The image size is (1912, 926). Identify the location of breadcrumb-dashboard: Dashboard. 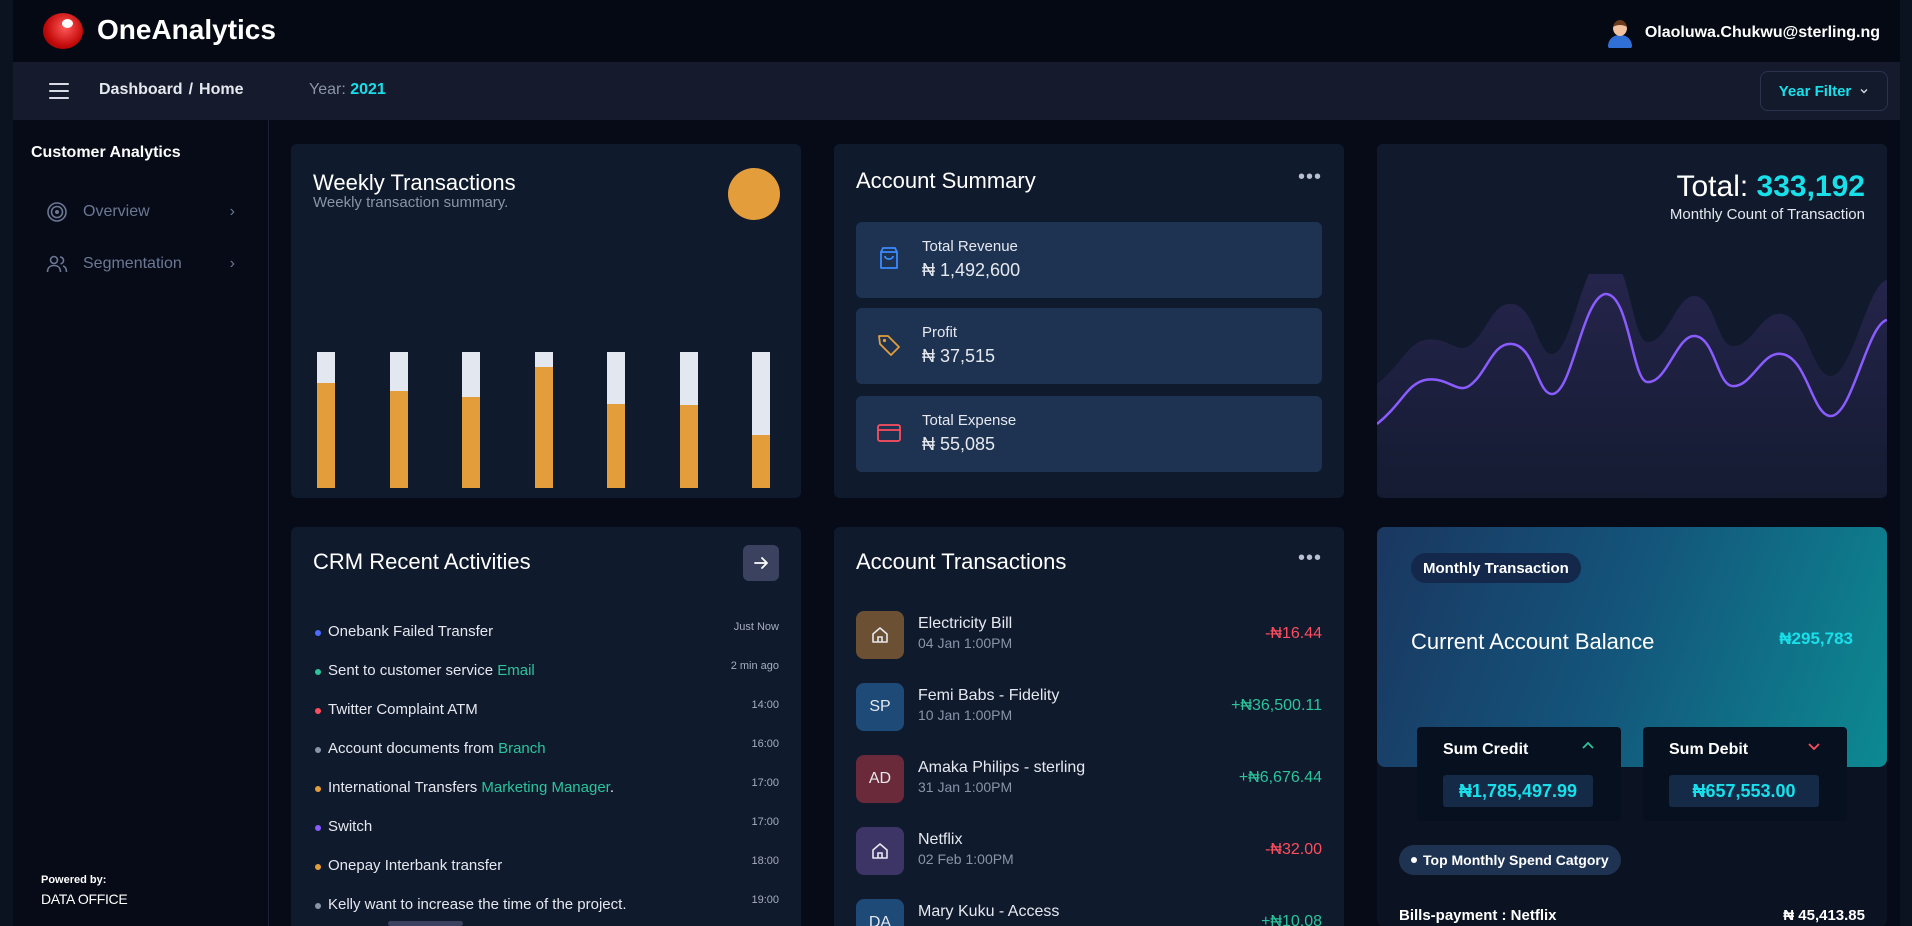
(141, 89).